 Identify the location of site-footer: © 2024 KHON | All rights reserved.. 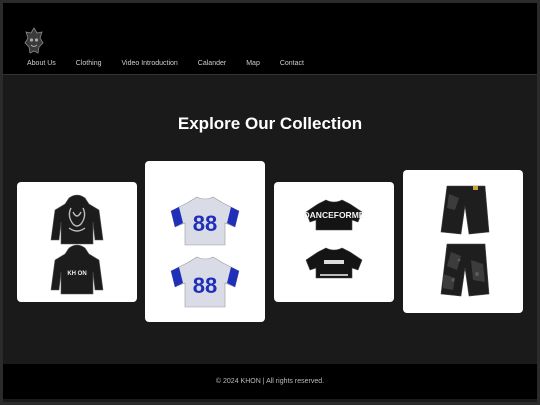
(270, 381).